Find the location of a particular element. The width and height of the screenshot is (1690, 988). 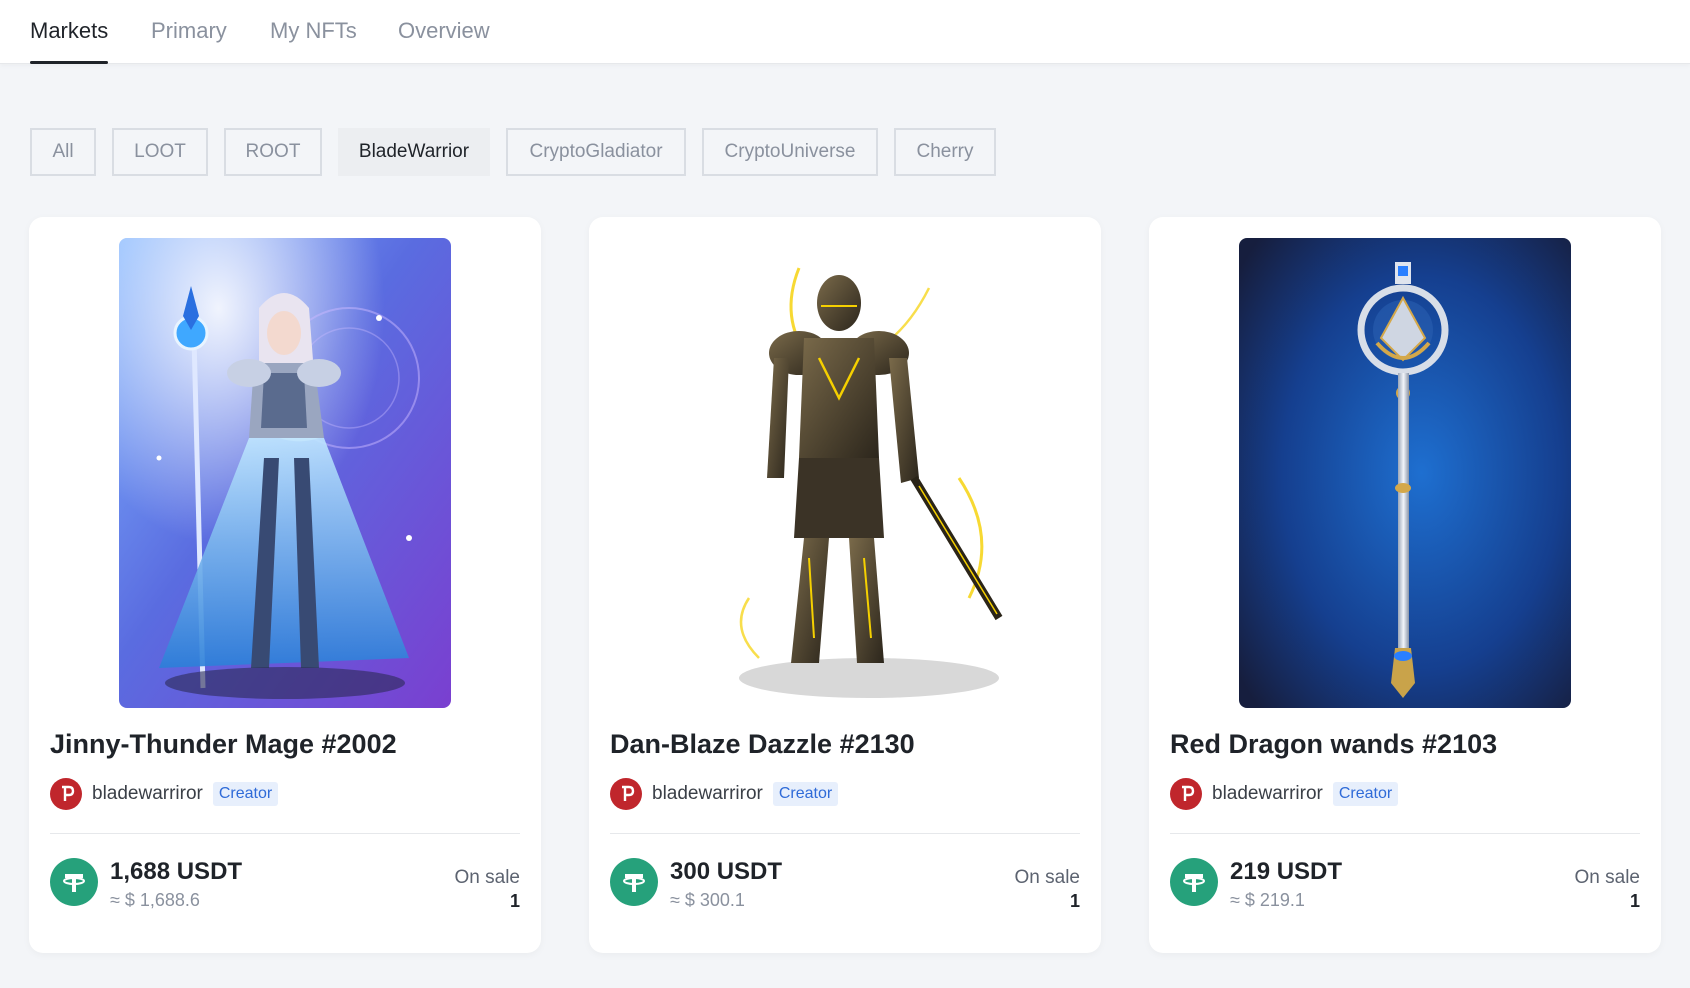

filter-chip-cherry: Cherry is located at coordinates (945, 152).